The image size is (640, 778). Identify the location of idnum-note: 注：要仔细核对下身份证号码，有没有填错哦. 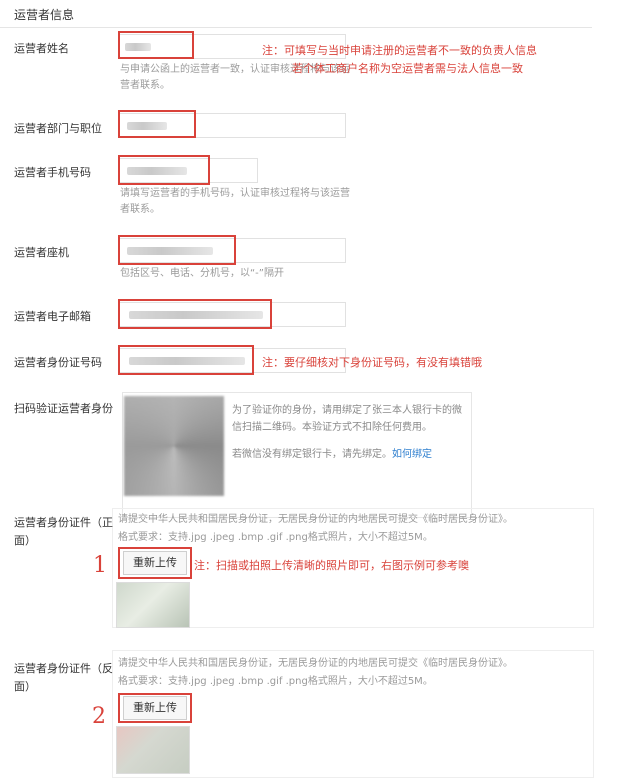
(372, 362).